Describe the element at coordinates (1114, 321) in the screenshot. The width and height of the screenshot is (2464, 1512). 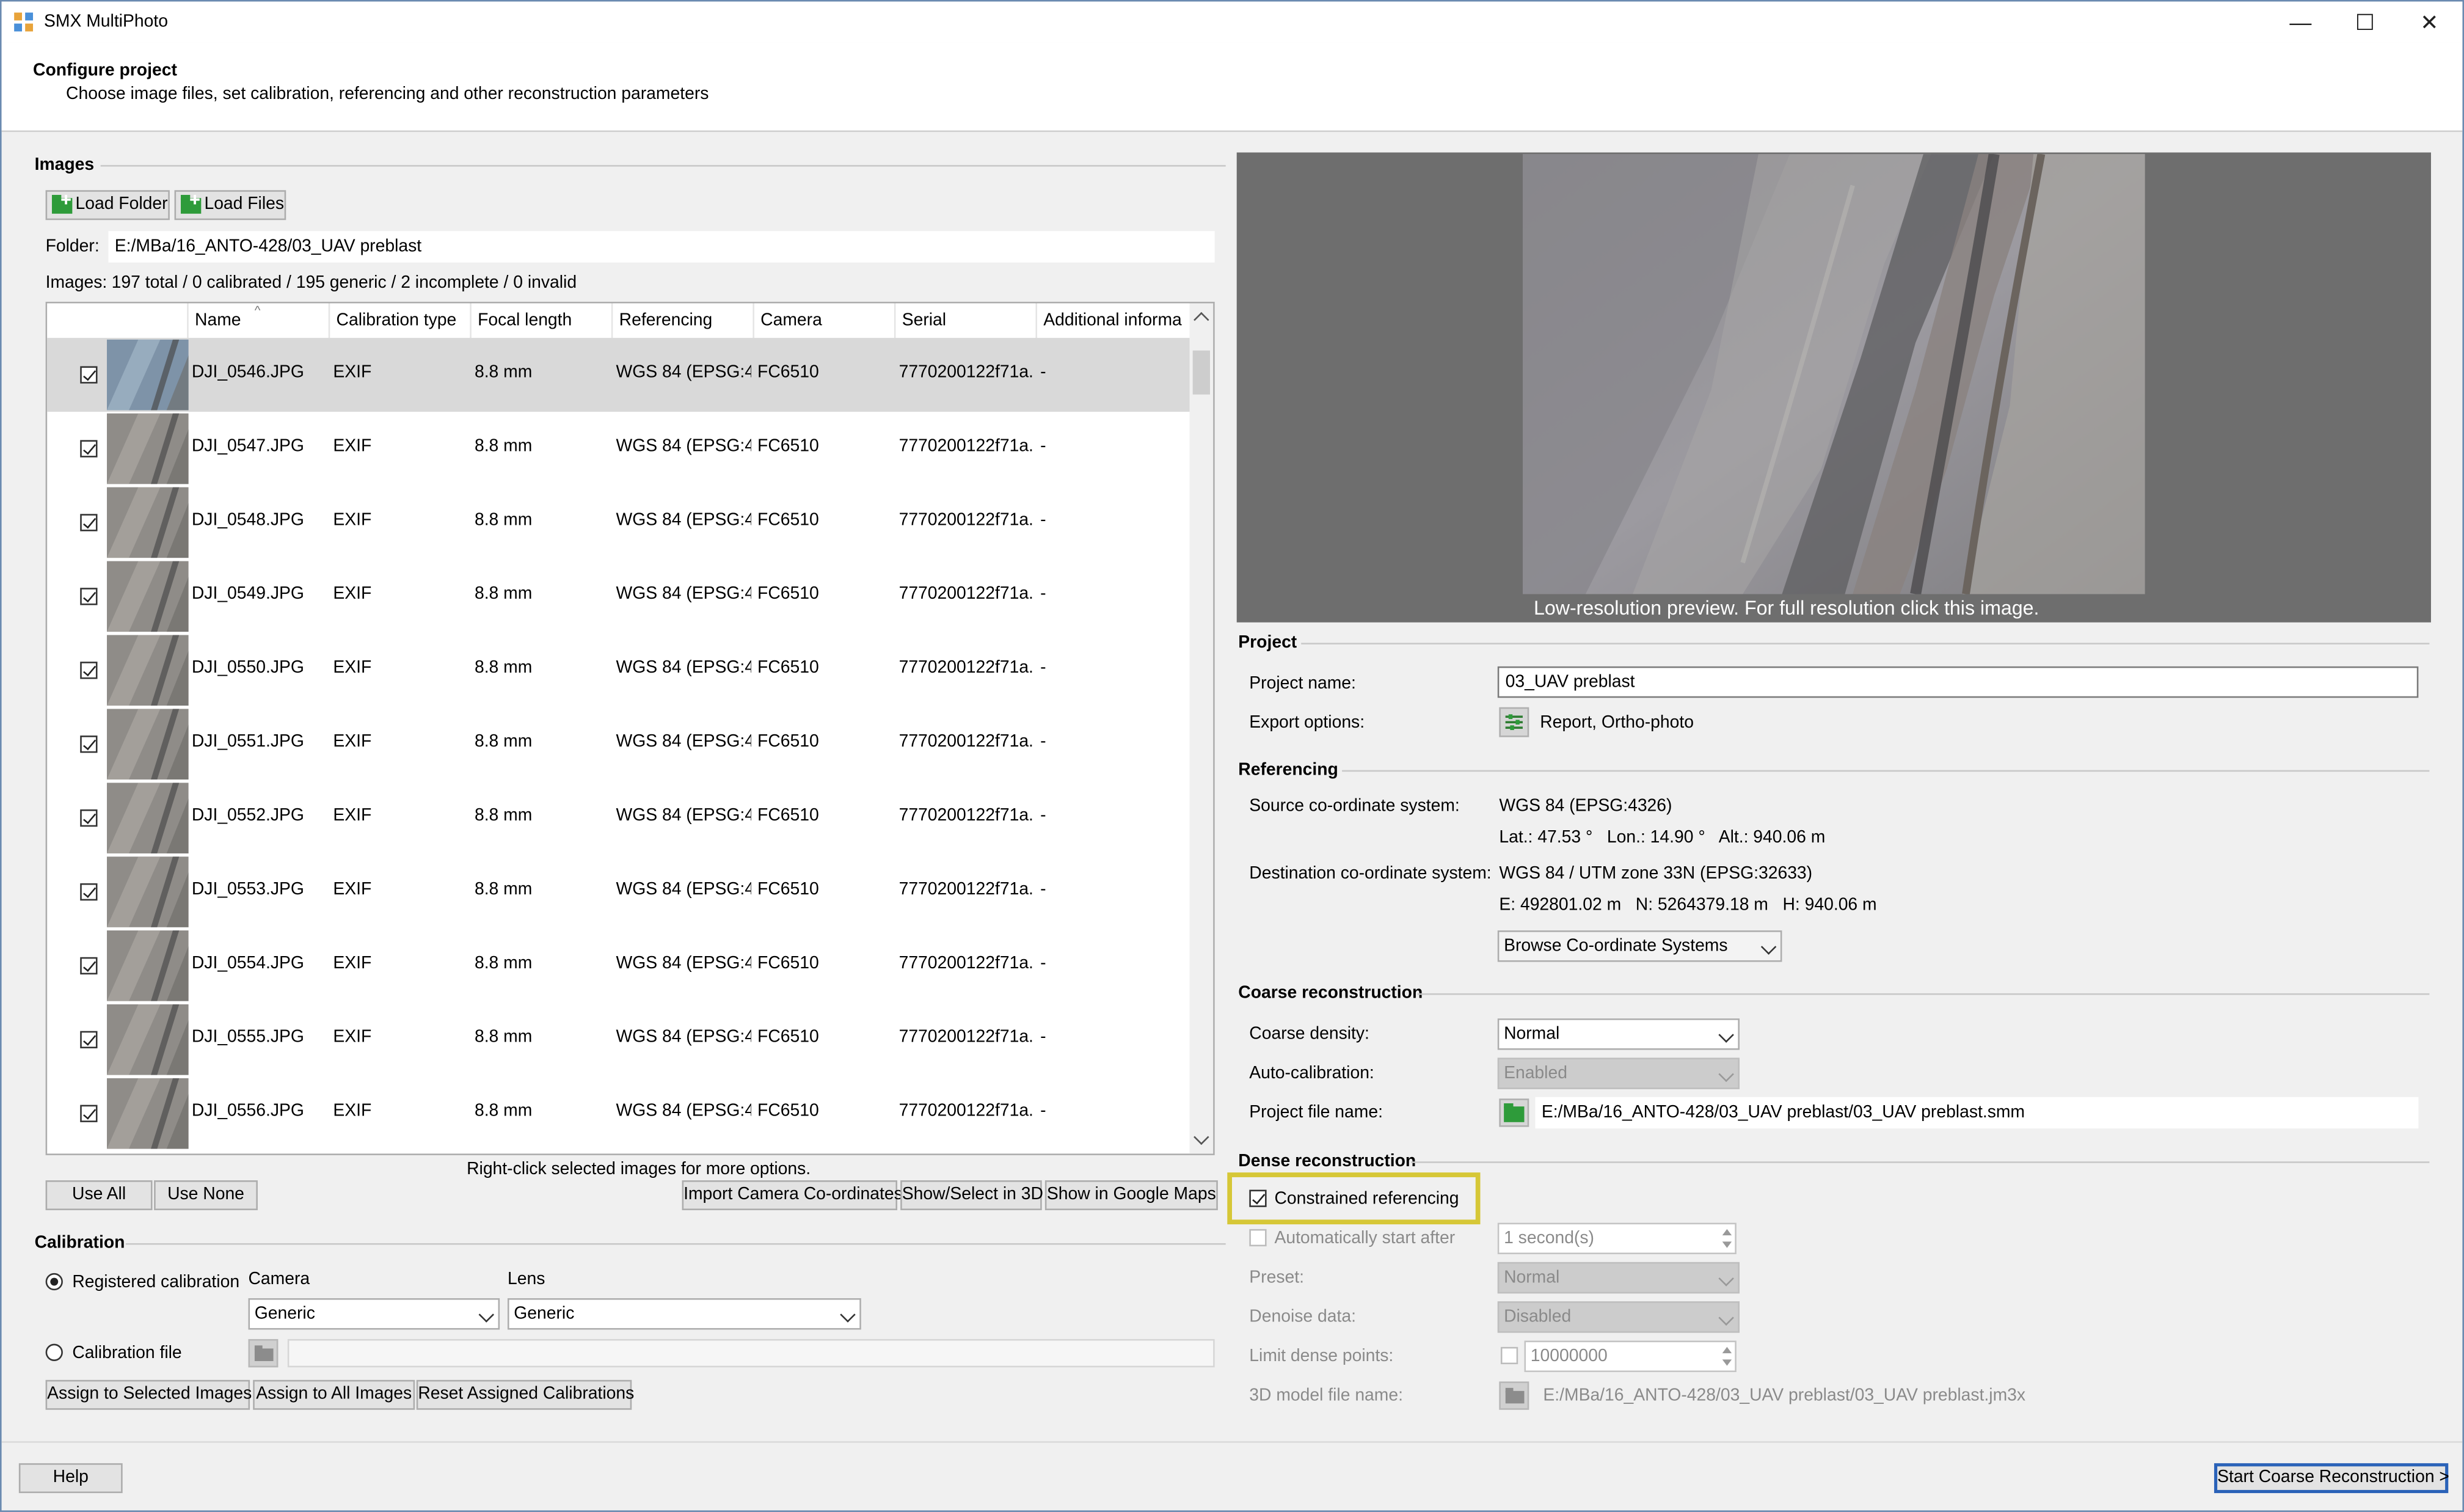
I see `column-header-additional-info: Additional informa` at that location.